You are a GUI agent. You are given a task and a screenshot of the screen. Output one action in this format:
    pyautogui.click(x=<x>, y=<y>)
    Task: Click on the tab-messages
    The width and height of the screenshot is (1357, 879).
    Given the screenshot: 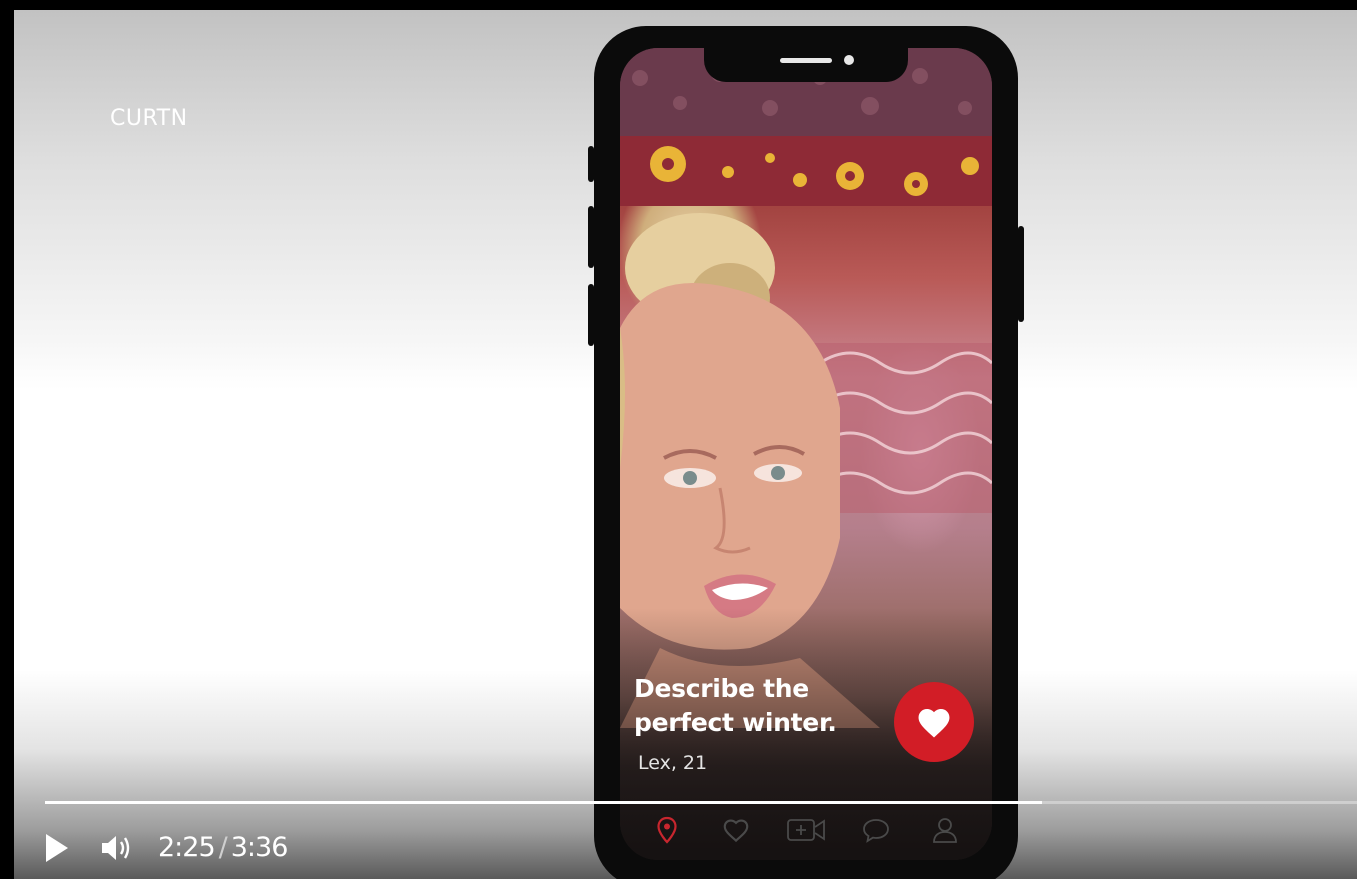 What is the action you would take?
    pyautogui.click(x=876, y=830)
    